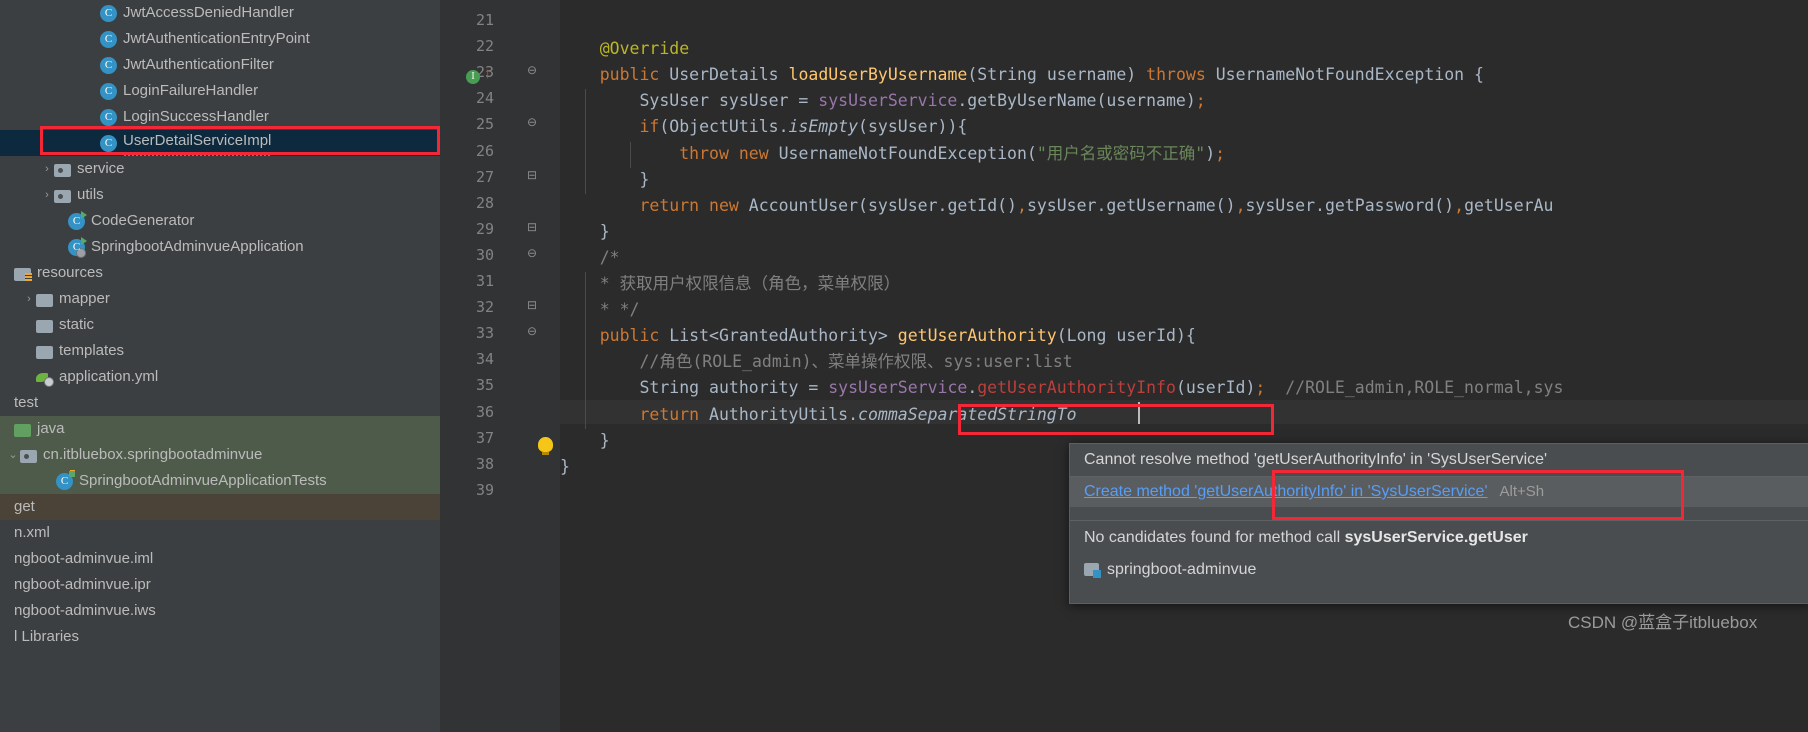  I want to click on code-line: //角色(ROLE_admin)、菜单操作权限、sys:user:list, so click(816, 362).